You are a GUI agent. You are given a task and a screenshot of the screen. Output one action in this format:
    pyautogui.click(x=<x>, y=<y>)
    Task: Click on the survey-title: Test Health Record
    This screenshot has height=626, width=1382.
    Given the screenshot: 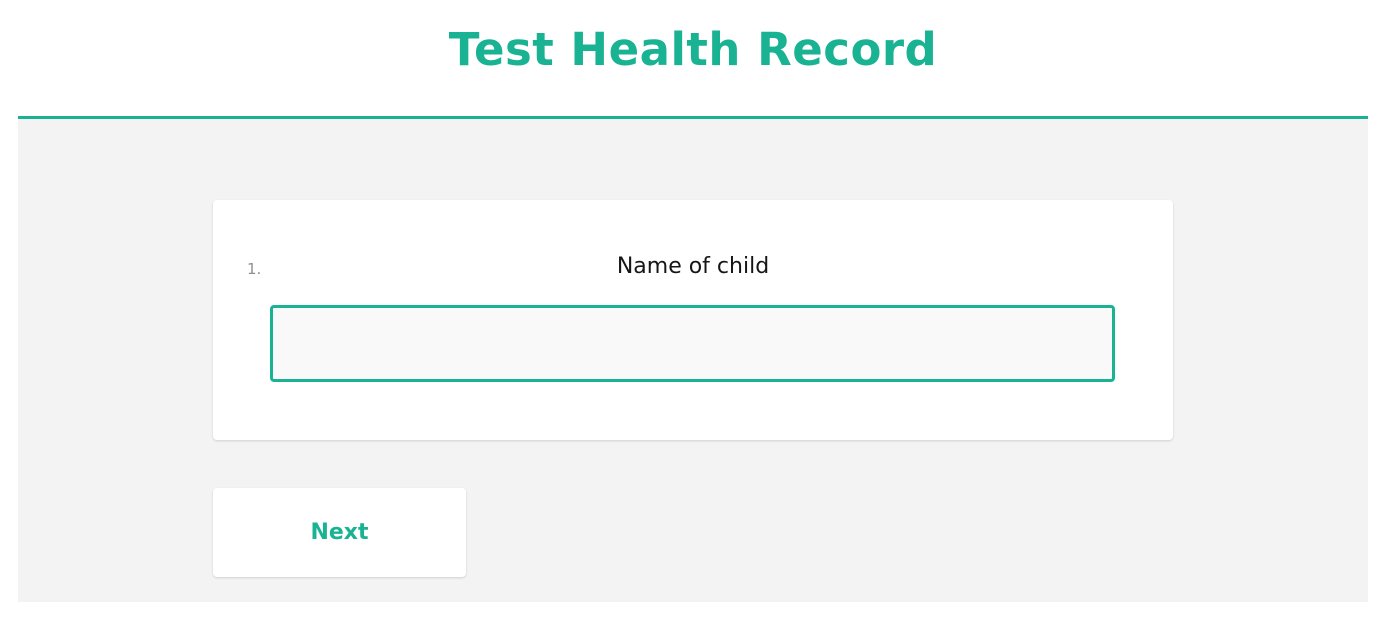 What is the action you would take?
    pyautogui.click(x=693, y=49)
    